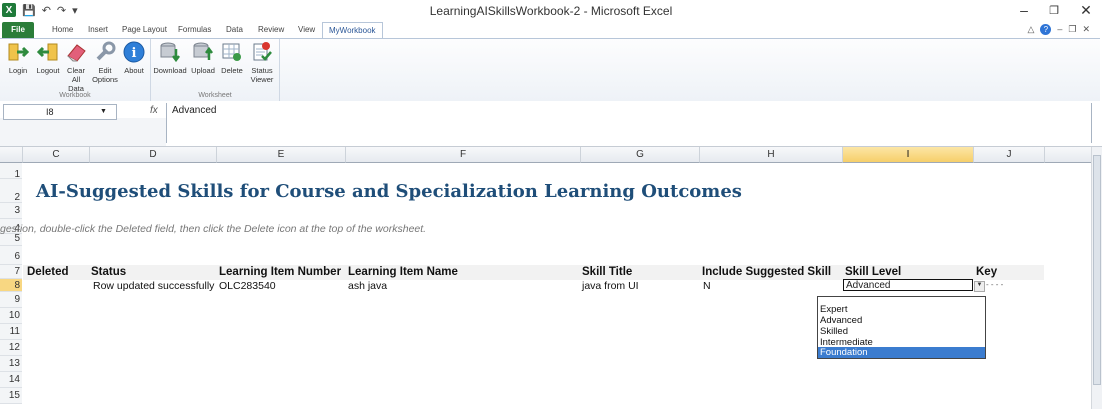 This screenshot has width=1102, height=409. Describe the element at coordinates (232, 52) in the screenshot. I see `delete-sheet-icon` at that location.